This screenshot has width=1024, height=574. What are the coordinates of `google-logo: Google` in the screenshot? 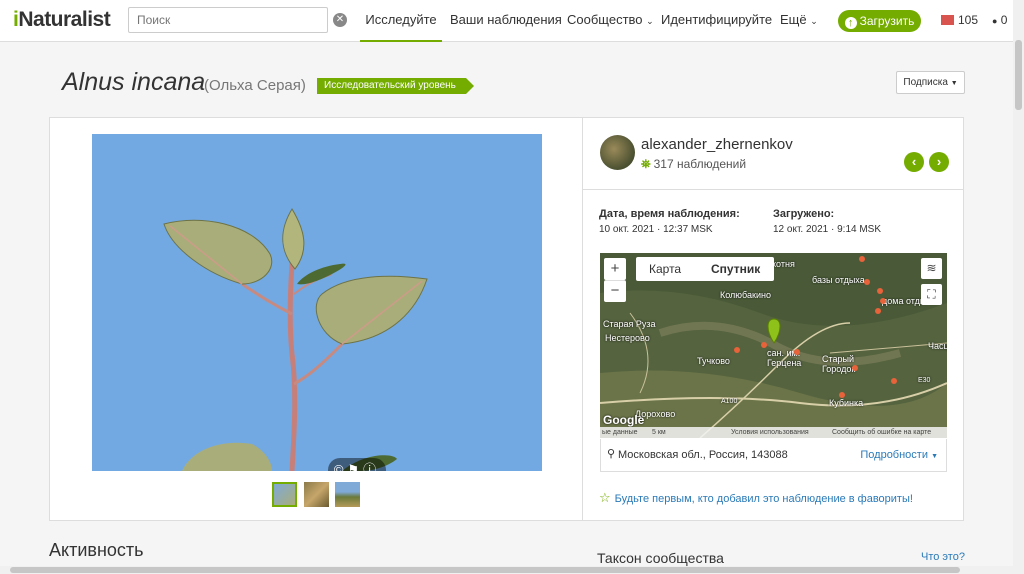 It's located at (624, 420).